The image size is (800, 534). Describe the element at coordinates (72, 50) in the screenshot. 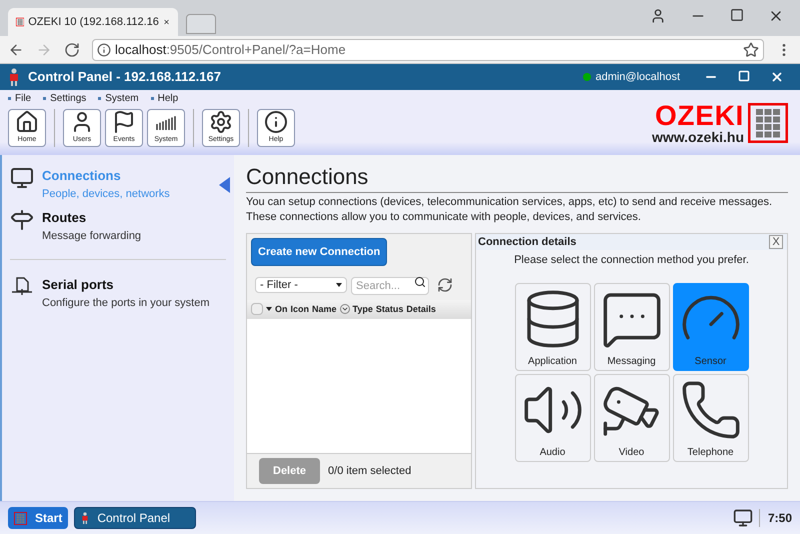

I see `reload-icon` at that location.